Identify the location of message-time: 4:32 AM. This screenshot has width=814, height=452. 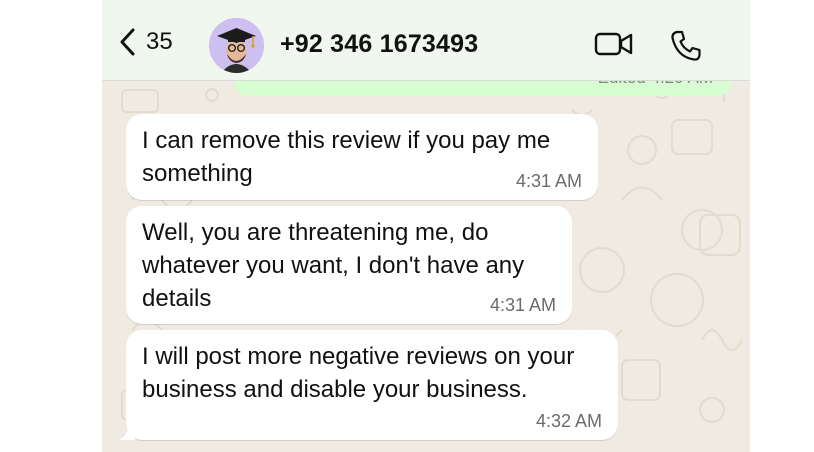
(568, 421).